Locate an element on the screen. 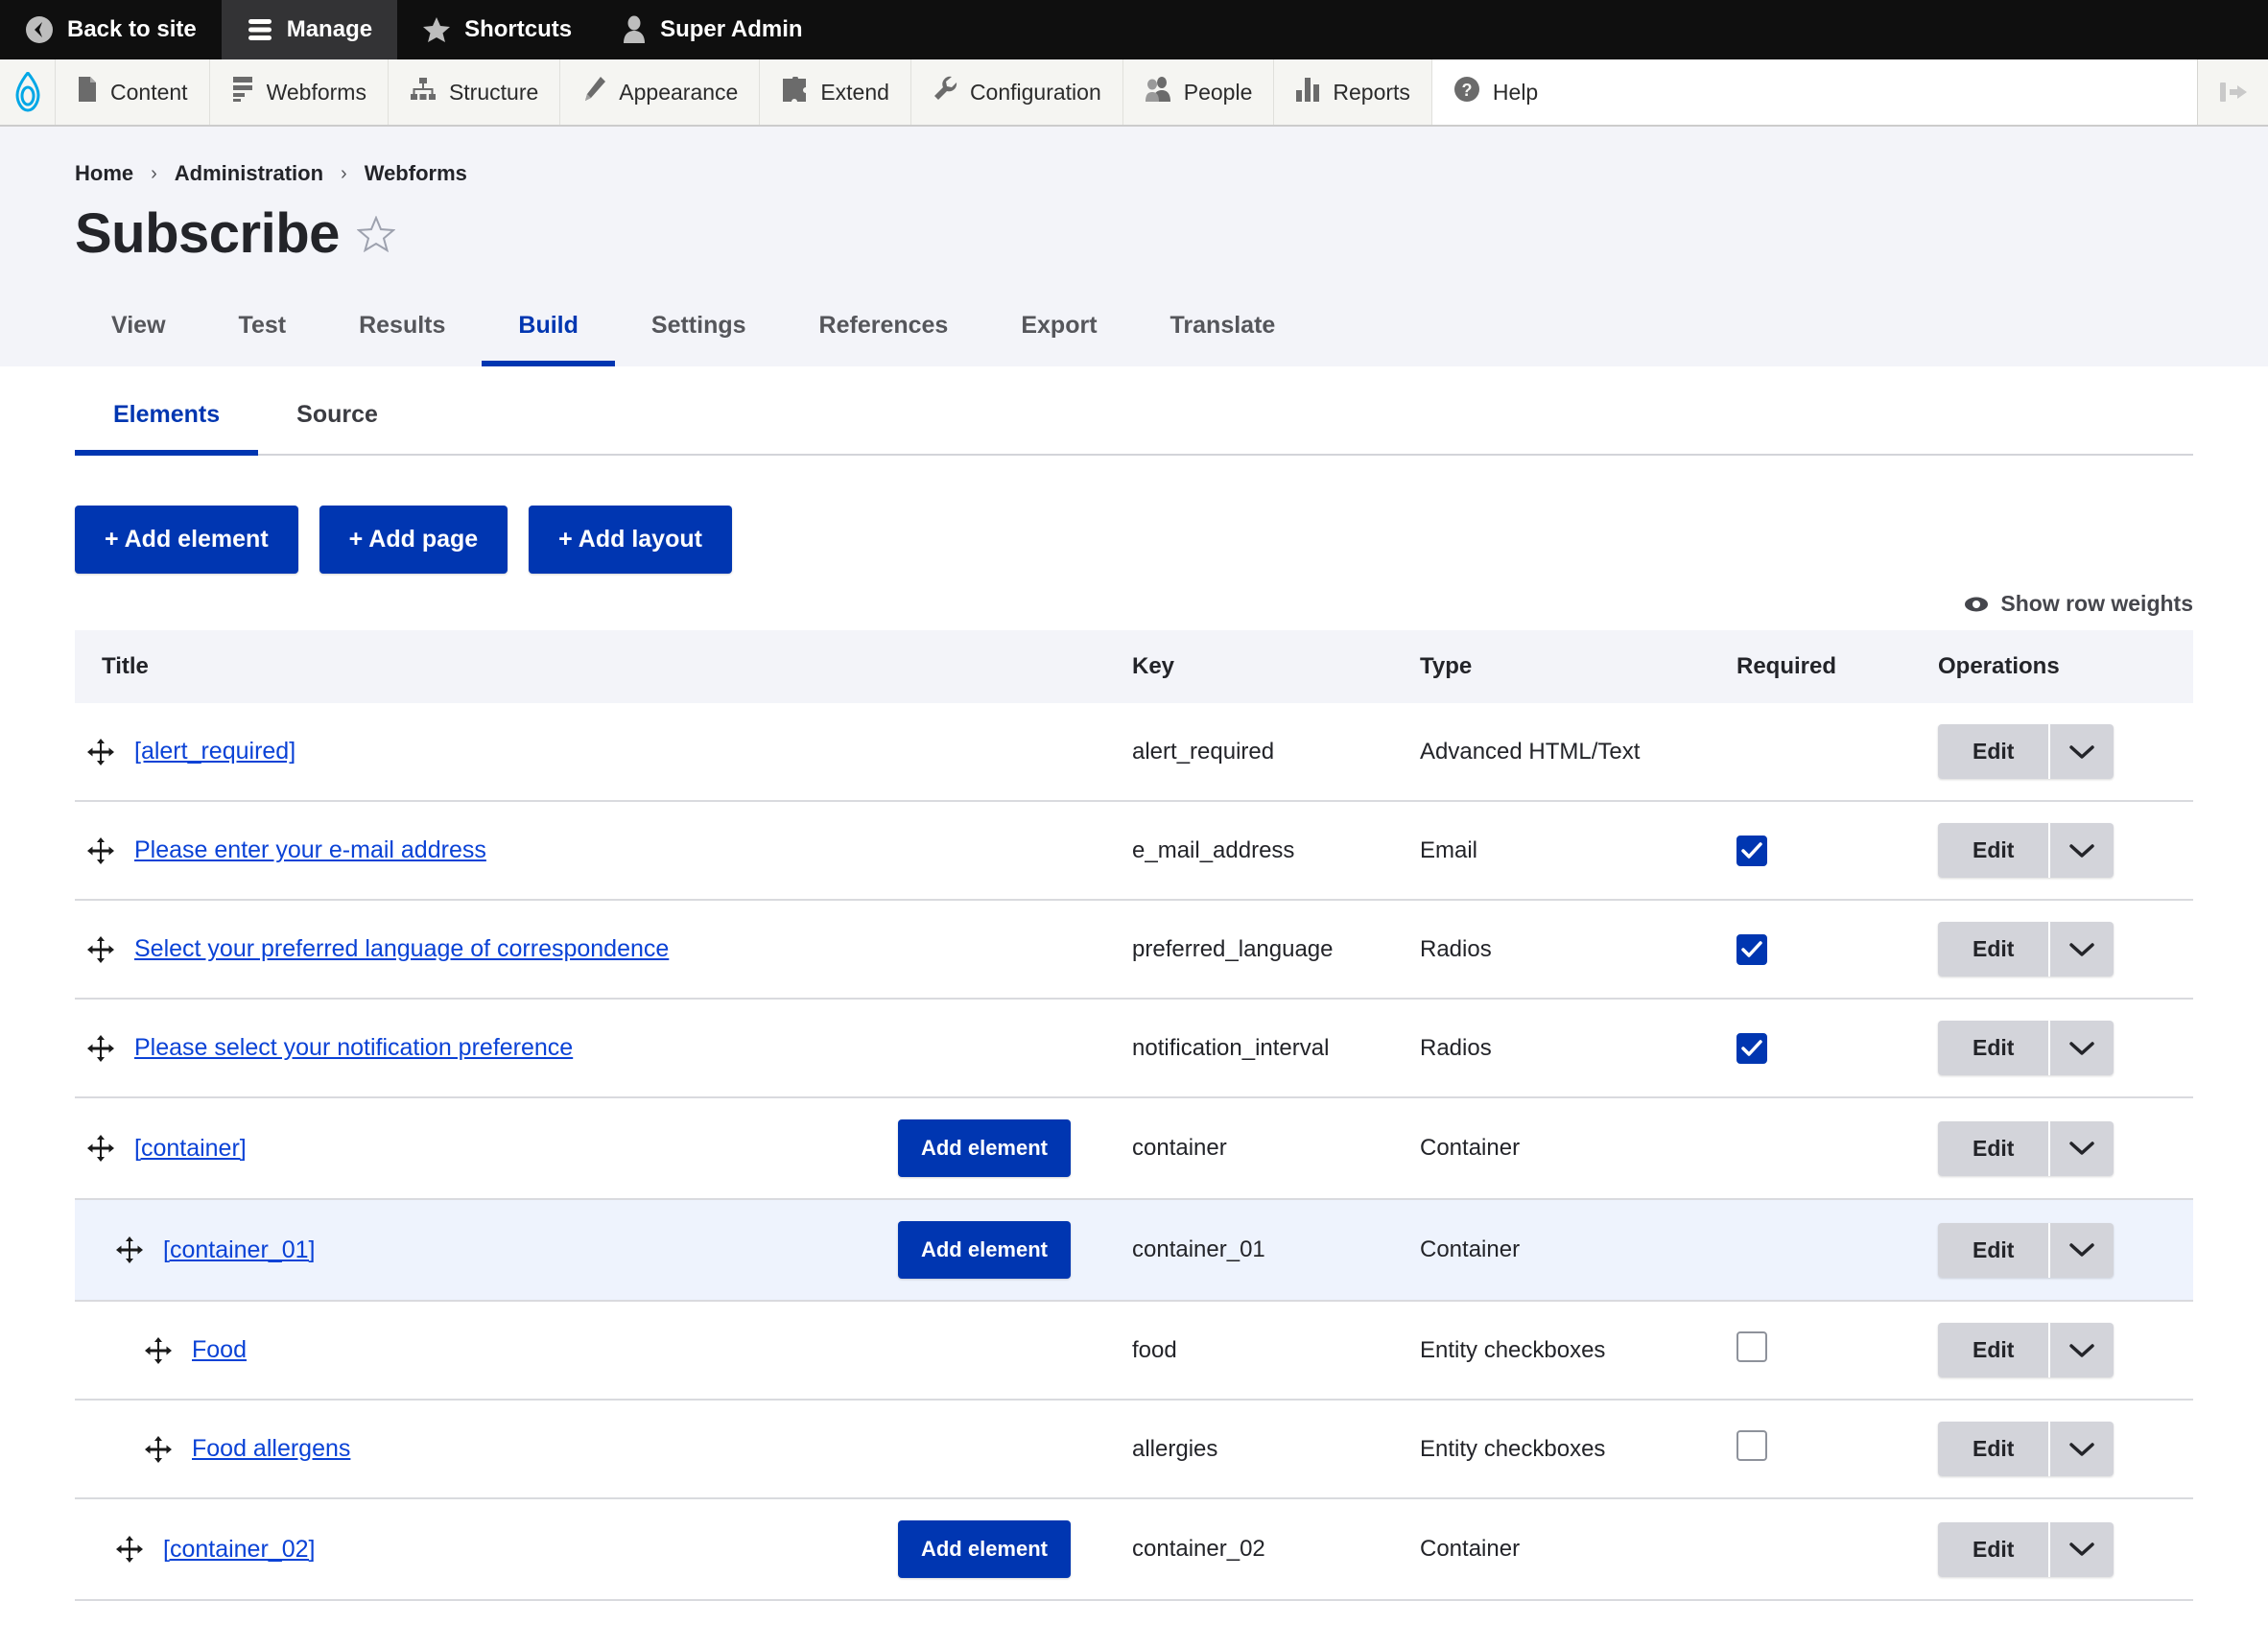  element-title-link: [container_01] is located at coordinates (239, 1250).